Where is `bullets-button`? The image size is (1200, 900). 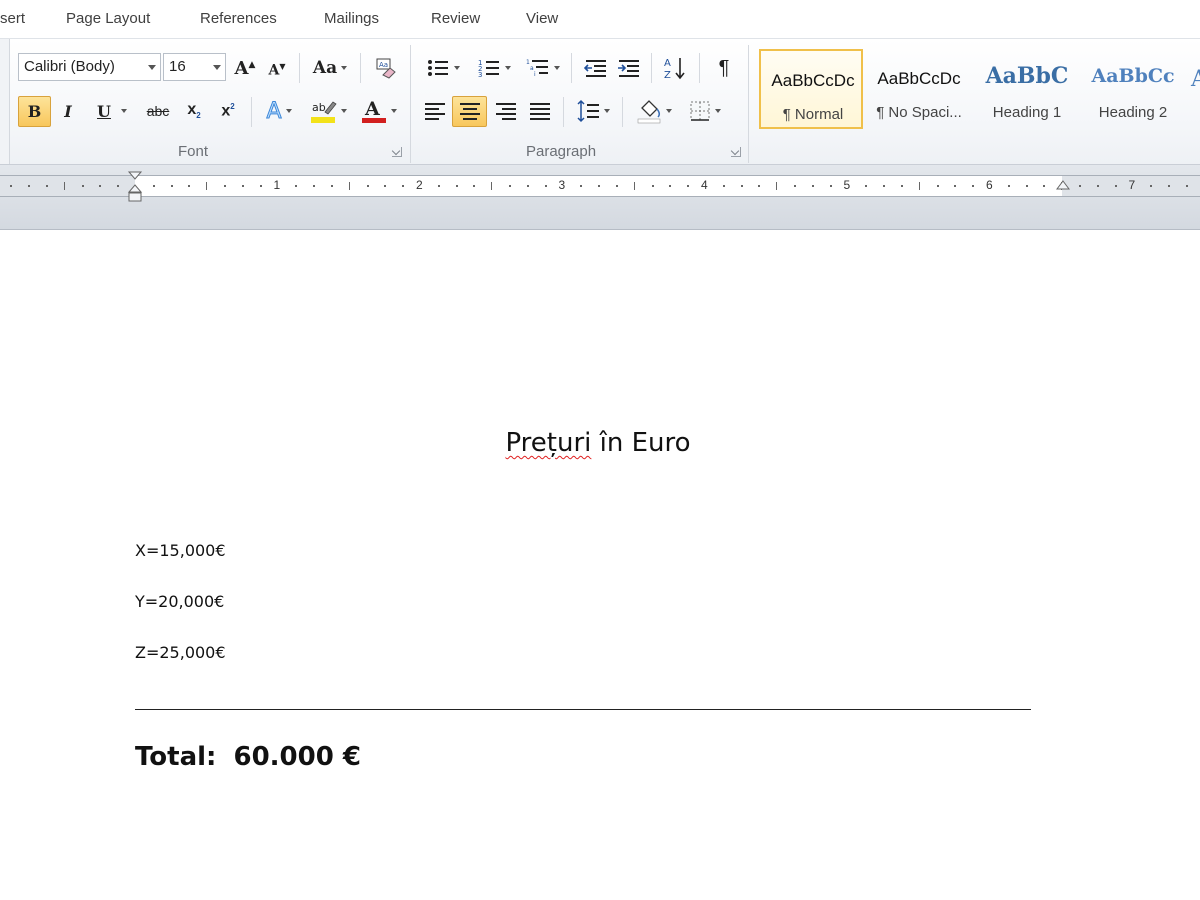
bullets-button is located at coordinates (443, 68).